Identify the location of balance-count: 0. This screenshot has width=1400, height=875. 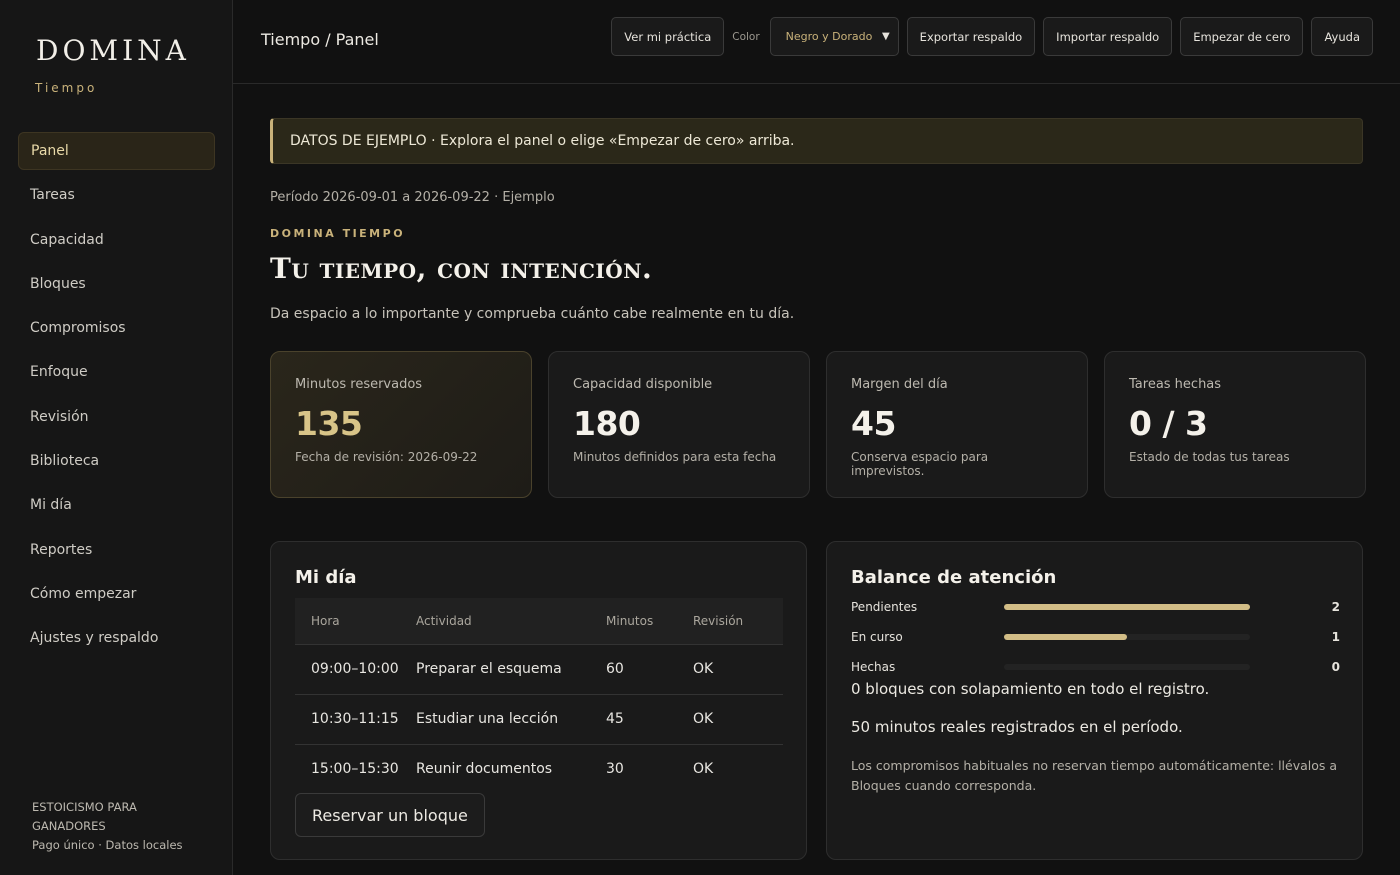
(1335, 667).